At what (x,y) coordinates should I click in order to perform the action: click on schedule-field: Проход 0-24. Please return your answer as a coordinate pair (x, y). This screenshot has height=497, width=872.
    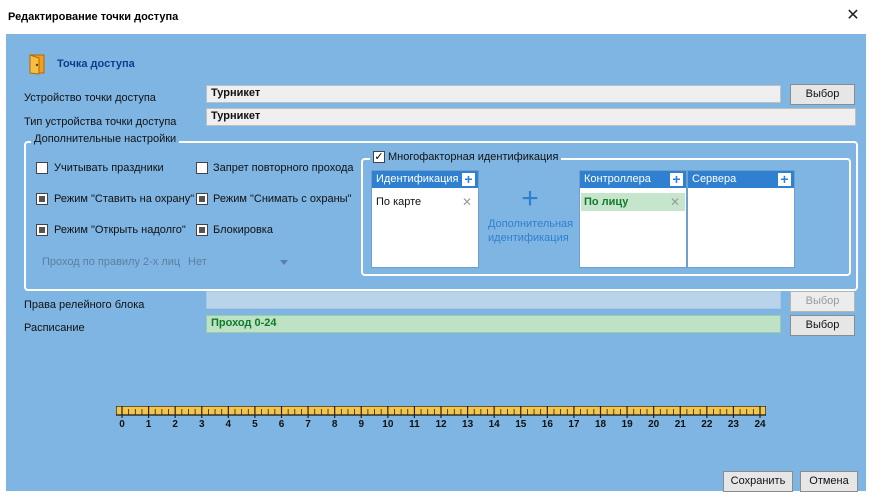
    Looking at the image, I should click on (493, 324).